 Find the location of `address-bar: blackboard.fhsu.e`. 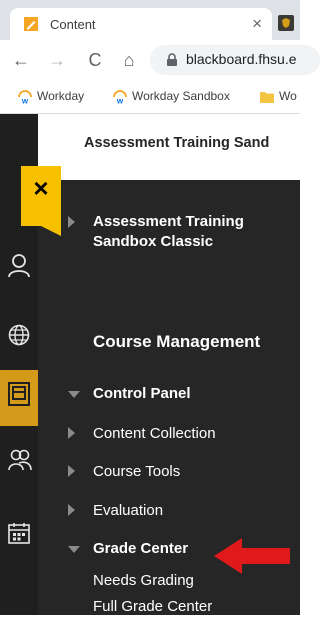

address-bar: blackboard.fhsu.e is located at coordinates (235, 60).